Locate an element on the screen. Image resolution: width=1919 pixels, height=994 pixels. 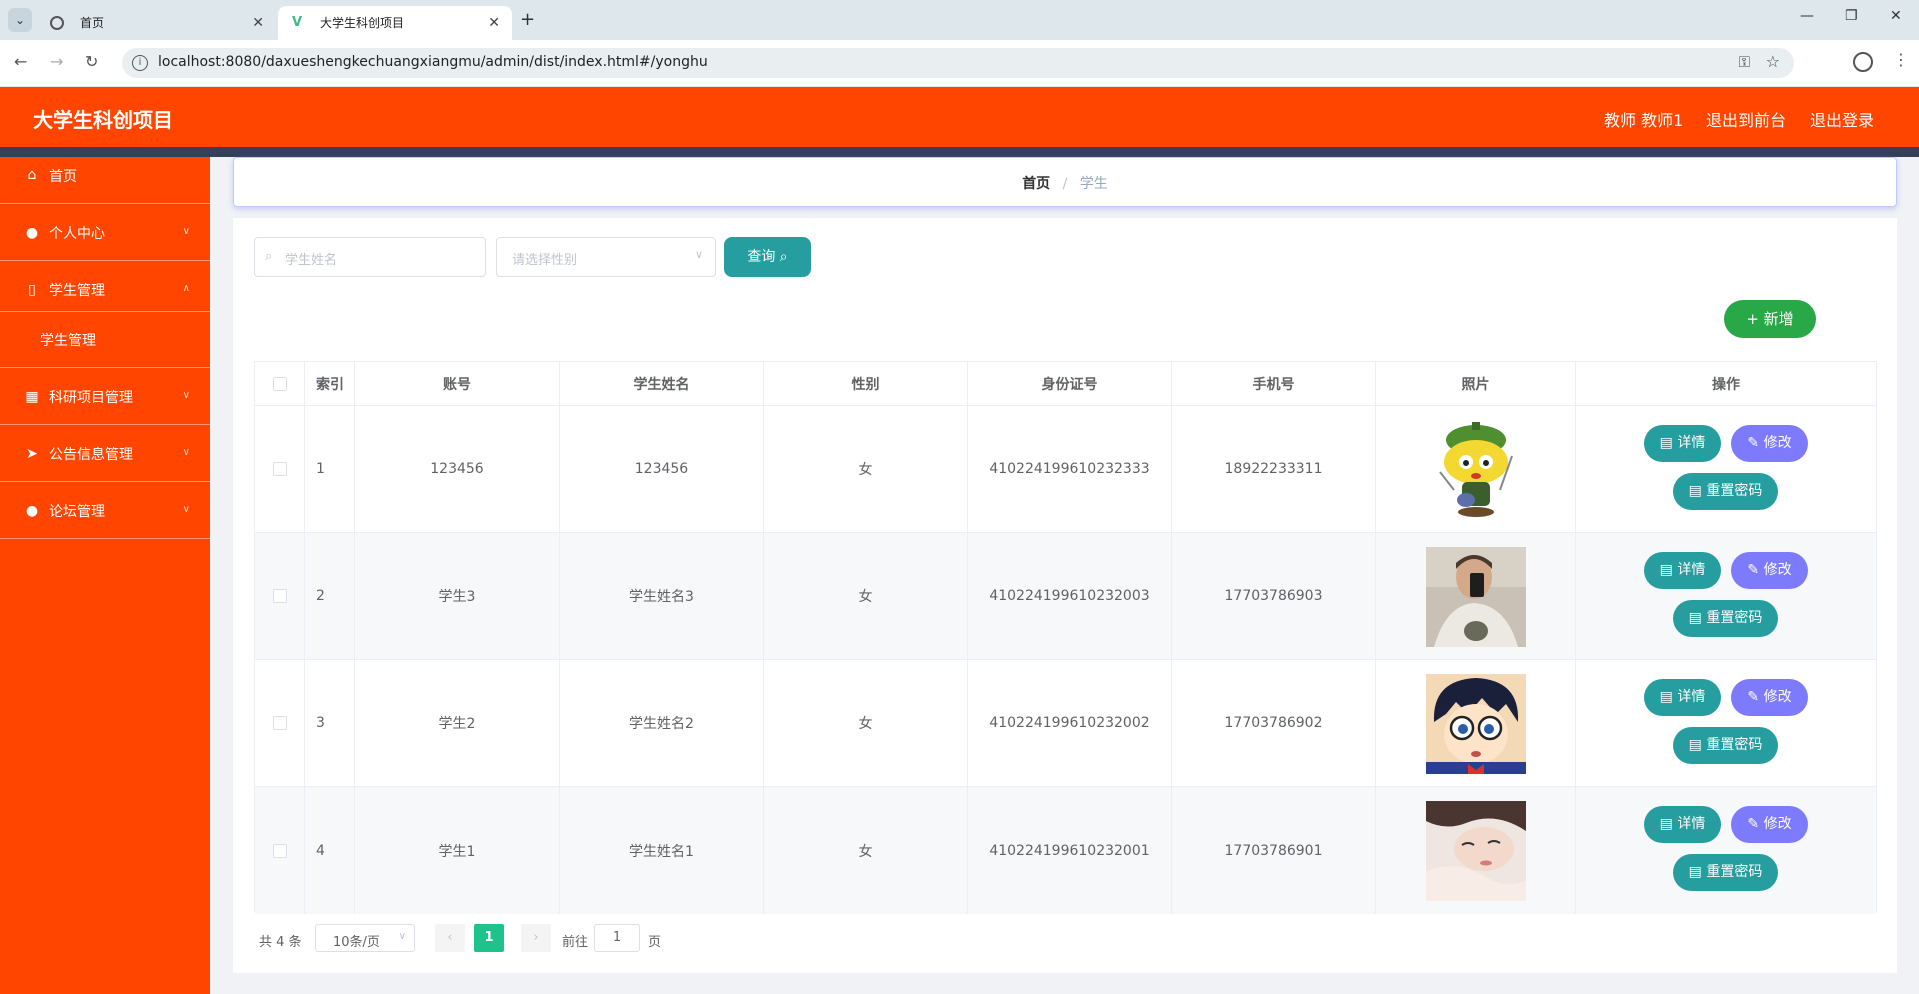
profile-icon is located at coordinates (1863, 62).